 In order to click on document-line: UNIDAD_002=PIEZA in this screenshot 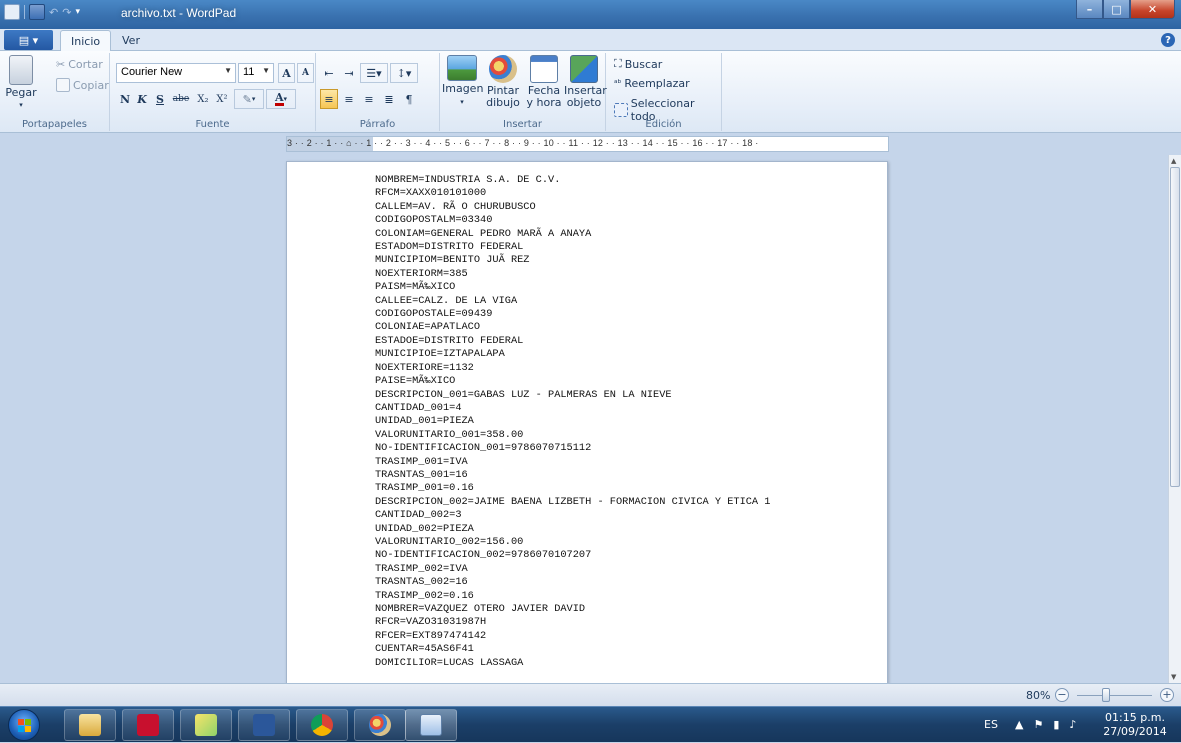, I will do `click(572, 529)`.